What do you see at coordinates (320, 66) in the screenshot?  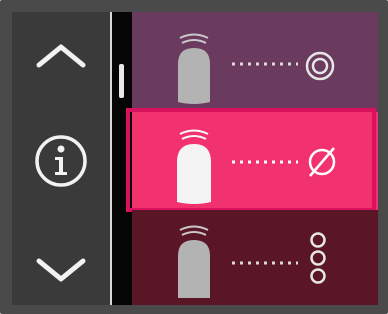 I see `double-circle-icon` at bounding box center [320, 66].